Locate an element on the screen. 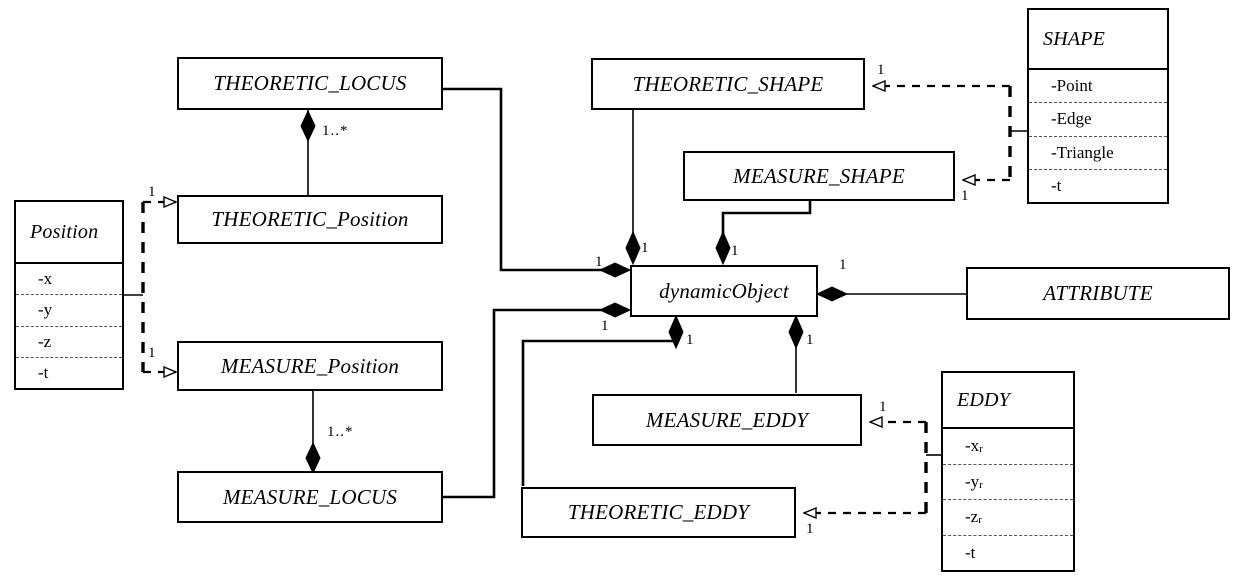 The width and height of the screenshot is (1239, 580). edge-theoretic-locus-position is located at coordinates (308, 152).